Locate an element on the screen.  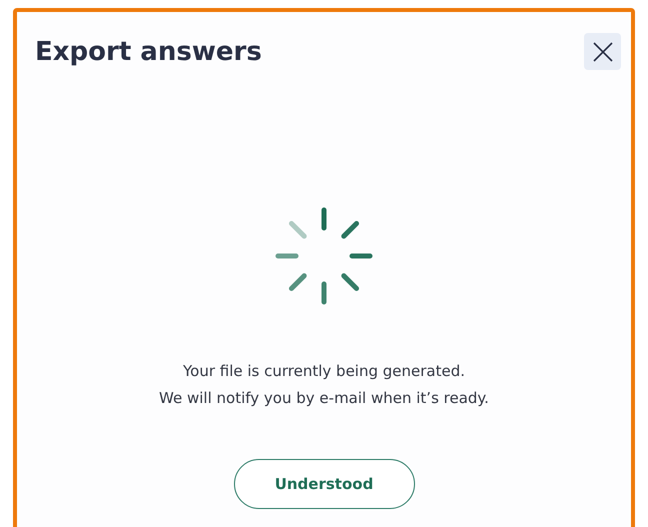
close-button is located at coordinates (602, 51).